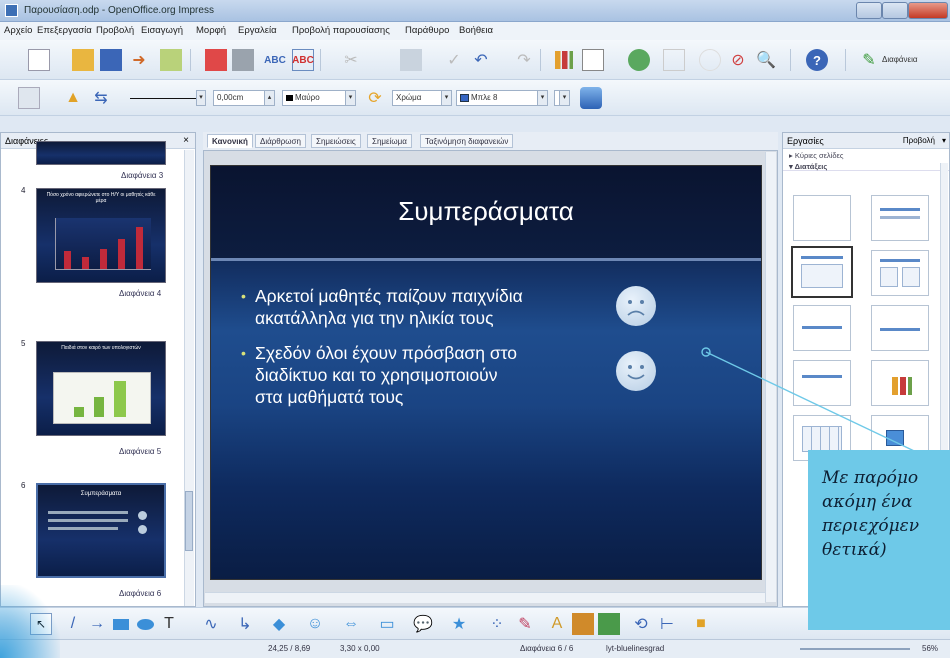  What do you see at coordinates (243, 60) in the screenshot?
I see `print-icon` at bounding box center [243, 60].